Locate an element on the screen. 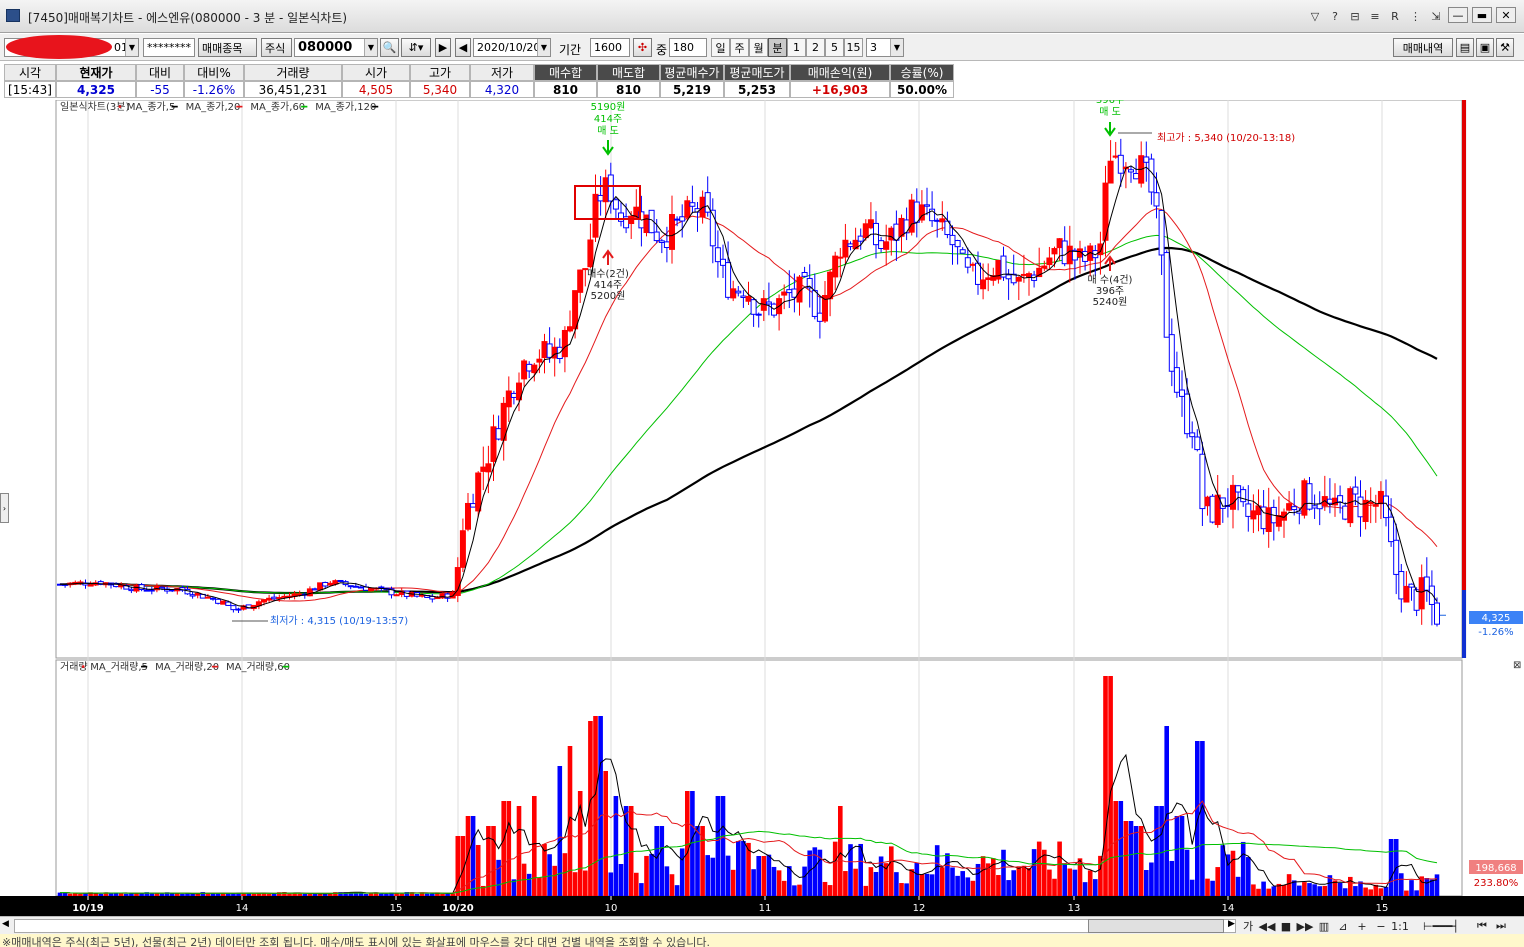  link-icon: ⊟ is located at coordinates (1355, 16).